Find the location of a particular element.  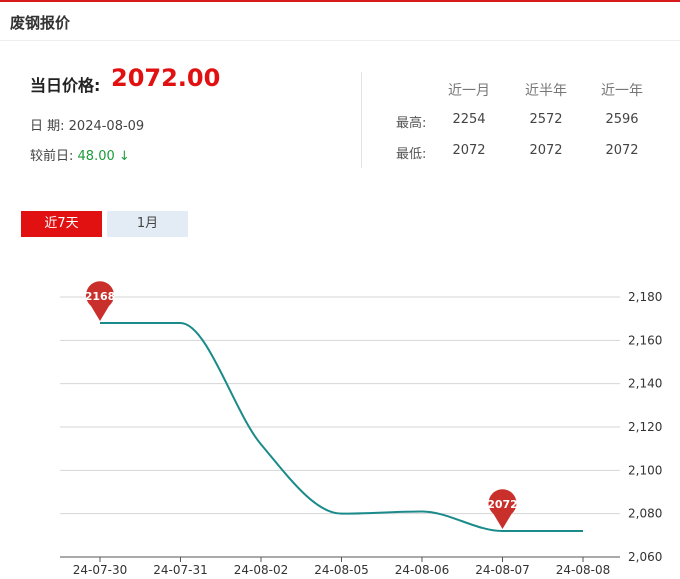

stat-row-label-low: 最低: is located at coordinates (411, 154).